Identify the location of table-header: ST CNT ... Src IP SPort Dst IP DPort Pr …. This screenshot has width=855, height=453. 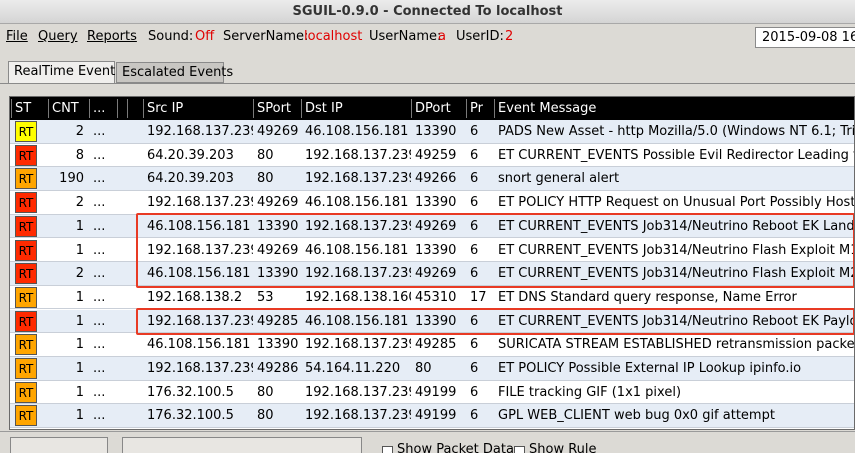
(432, 108).